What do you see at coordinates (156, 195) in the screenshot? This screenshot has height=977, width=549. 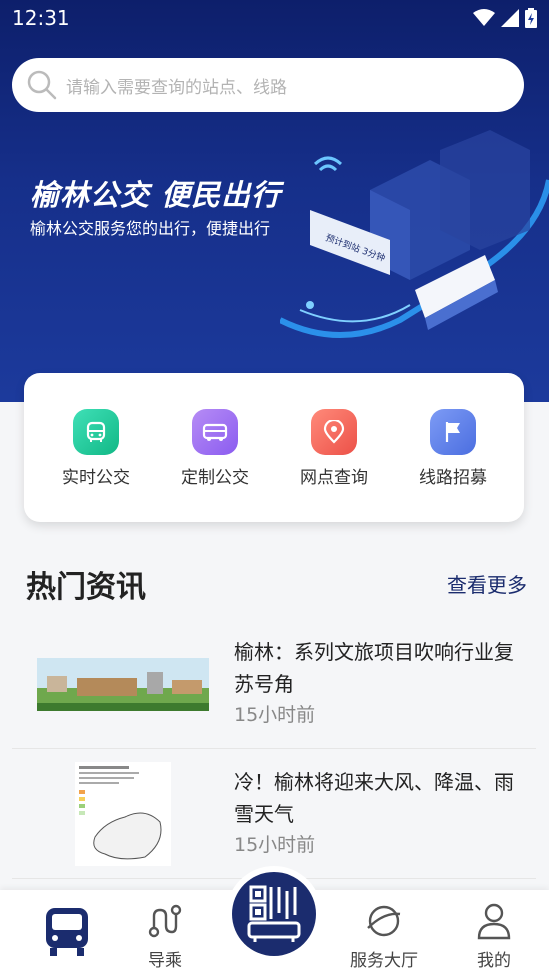 I see `banner-title: 榆林公交 便民出行` at bounding box center [156, 195].